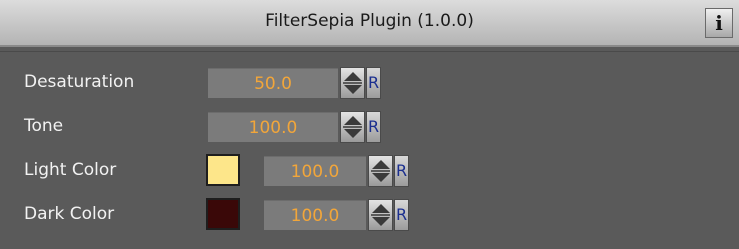 The height and width of the screenshot is (249, 739). What do you see at coordinates (44, 126) in the screenshot?
I see `tone-label: Tone` at bounding box center [44, 126].